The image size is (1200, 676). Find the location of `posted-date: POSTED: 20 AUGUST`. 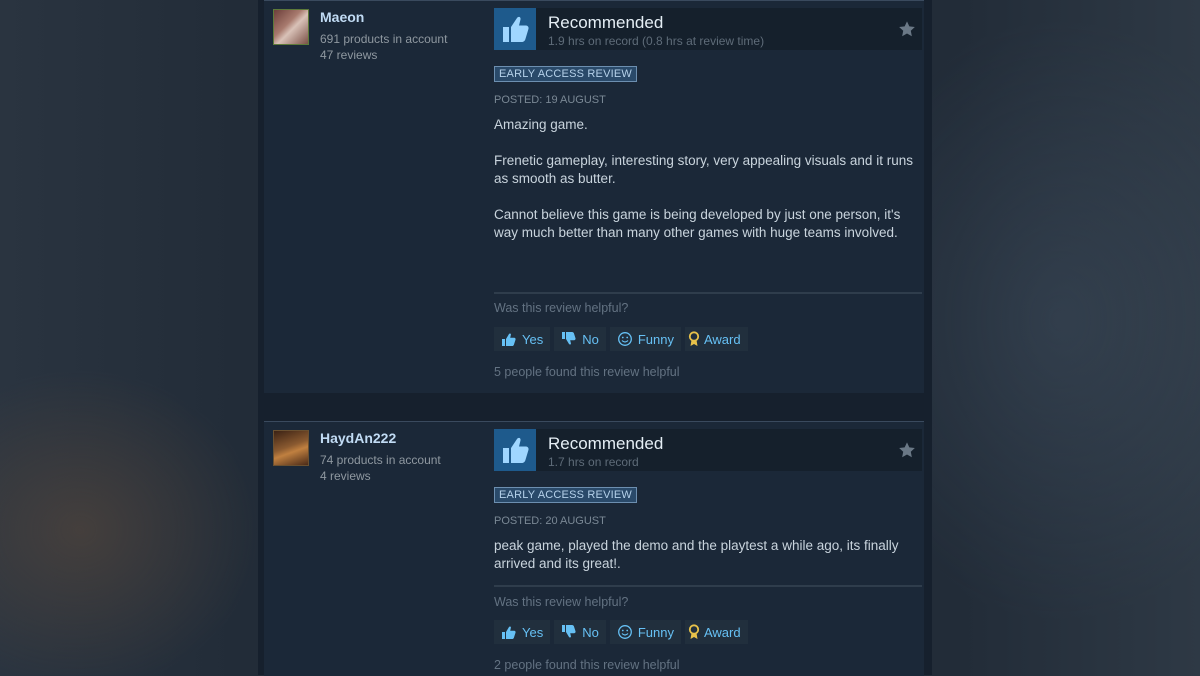

posted-date: POSTED: 20 AUGUST is located at coordinates (550, 521).